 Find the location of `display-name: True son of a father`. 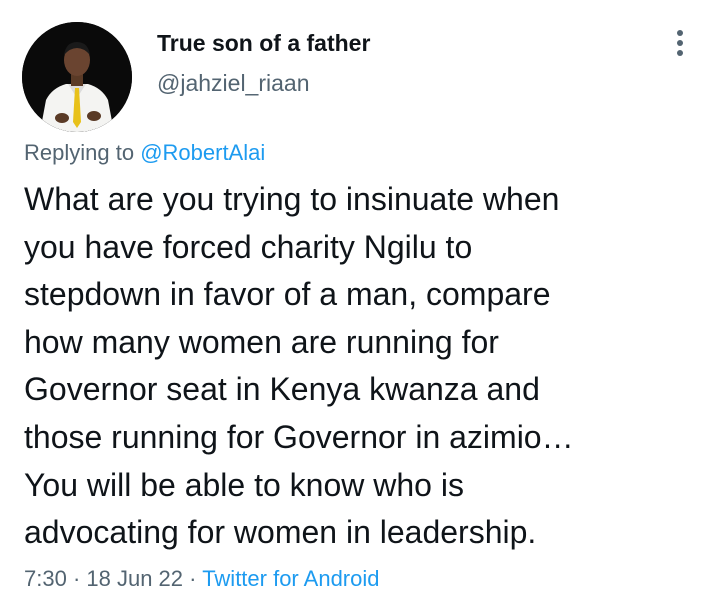

display-name: True son of a father is located at coordinates (263, 43).